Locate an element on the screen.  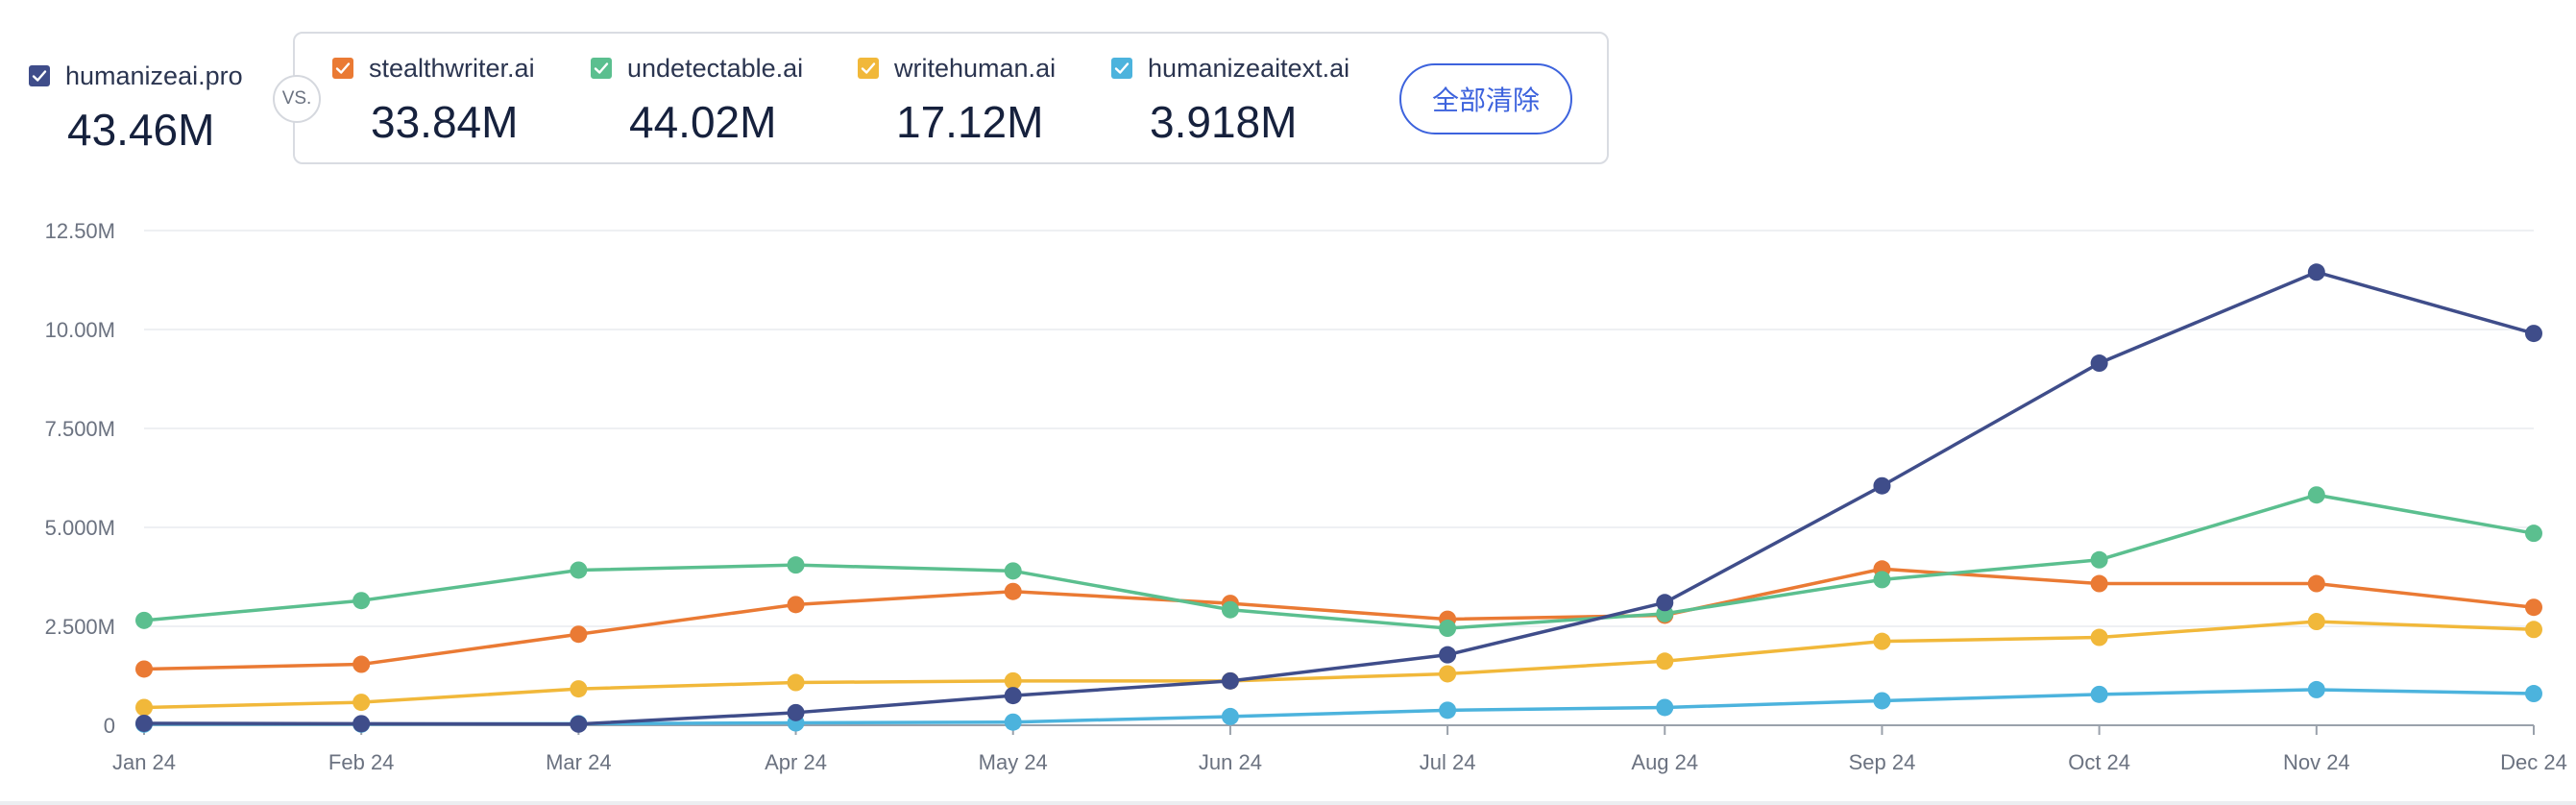
x-tick-label: Jul 24 is located at coordinates (1448, 762).